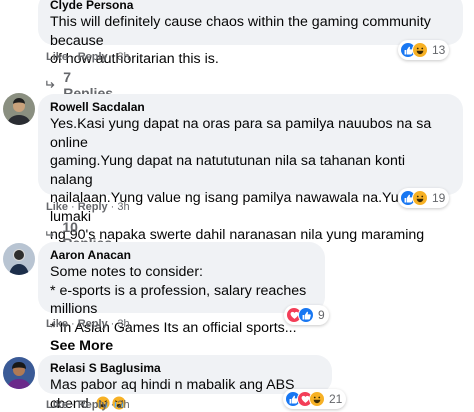 This screenshot has width=474, height=412. Describe the element at coordinates (126, 272) in the screenshot. I see `comment-text-line: Some notes to consider:` at that location.